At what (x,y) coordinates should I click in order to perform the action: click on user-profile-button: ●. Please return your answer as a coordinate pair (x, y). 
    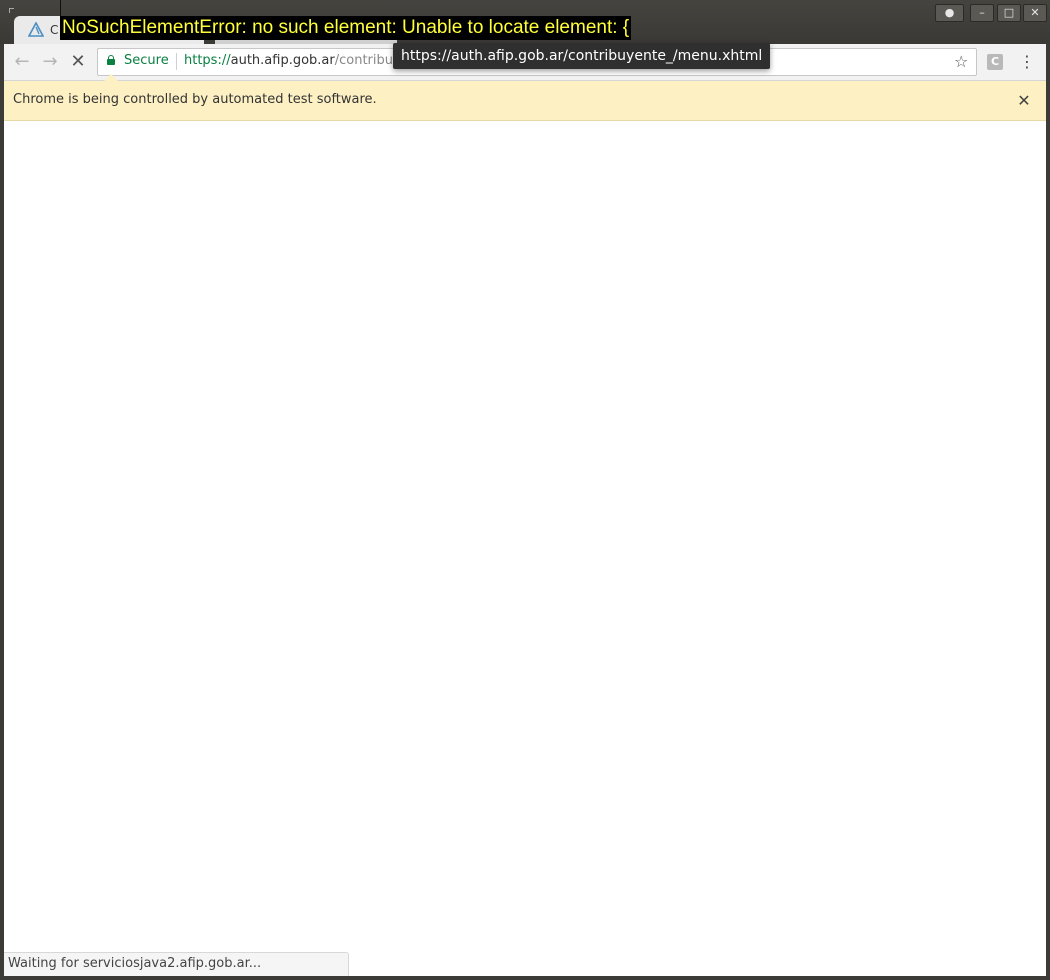
    Looking at the image, I should click on (949, 13).